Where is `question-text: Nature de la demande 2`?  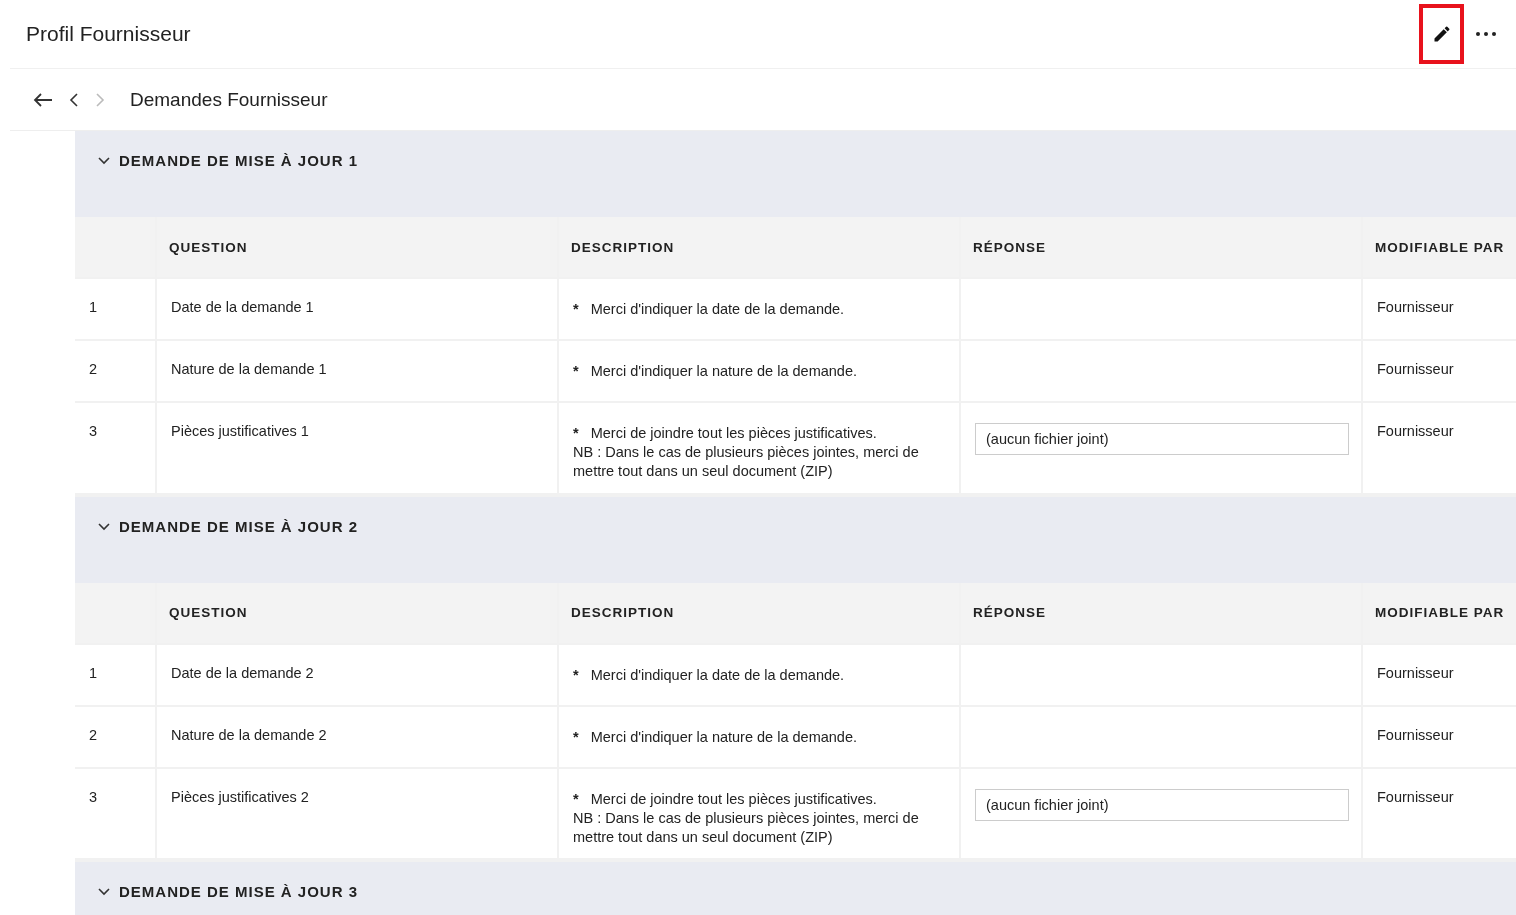
question-text: Nature de la demande 2 is located at coordinates (249, 734).